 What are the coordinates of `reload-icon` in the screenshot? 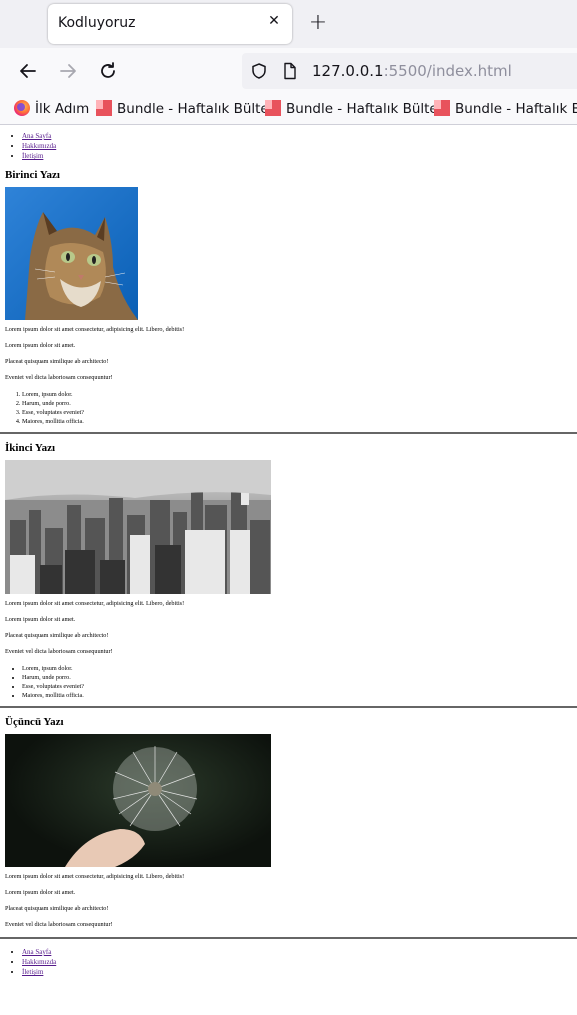 It's located at (108, 71).